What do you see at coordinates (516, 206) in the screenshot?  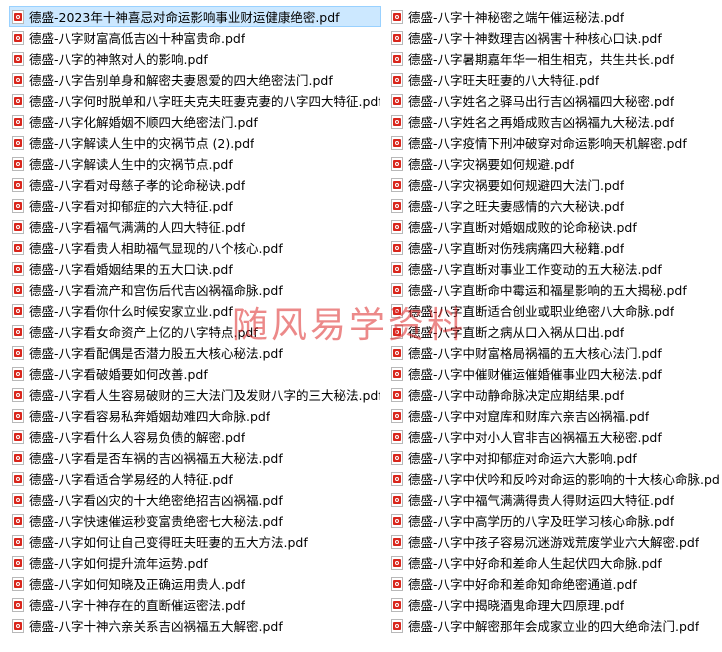 I see `file-name: 德盛-八字之旺夫妻感情的六大秘诀.pdf` at bounding box center [516, 206].